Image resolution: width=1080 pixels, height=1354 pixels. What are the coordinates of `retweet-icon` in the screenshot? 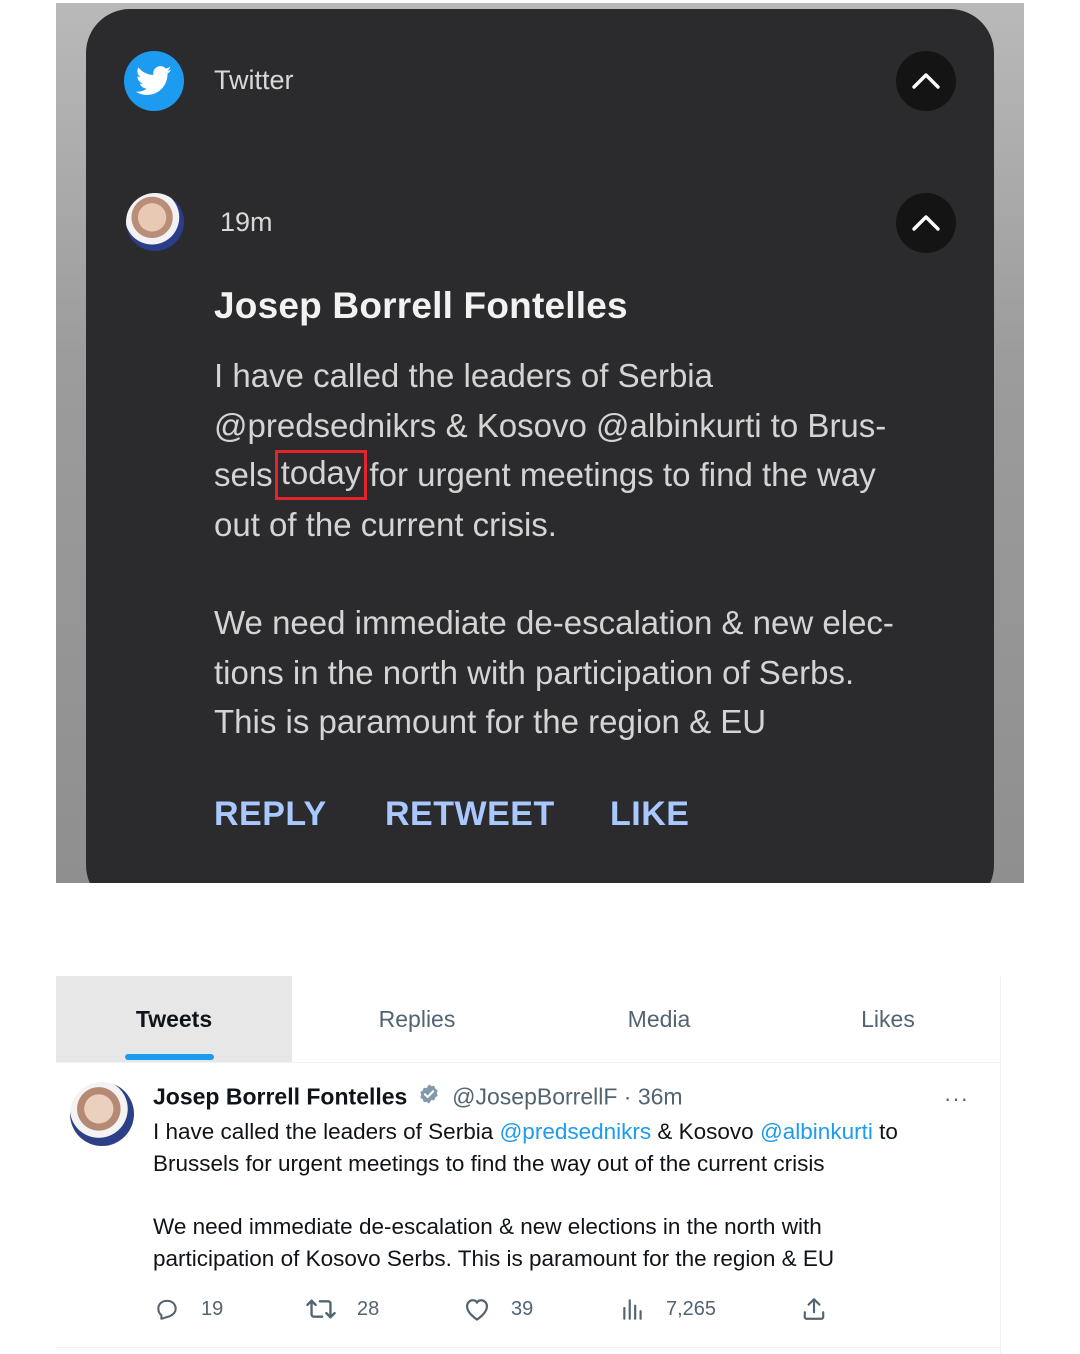 It's located at (321, 1309).